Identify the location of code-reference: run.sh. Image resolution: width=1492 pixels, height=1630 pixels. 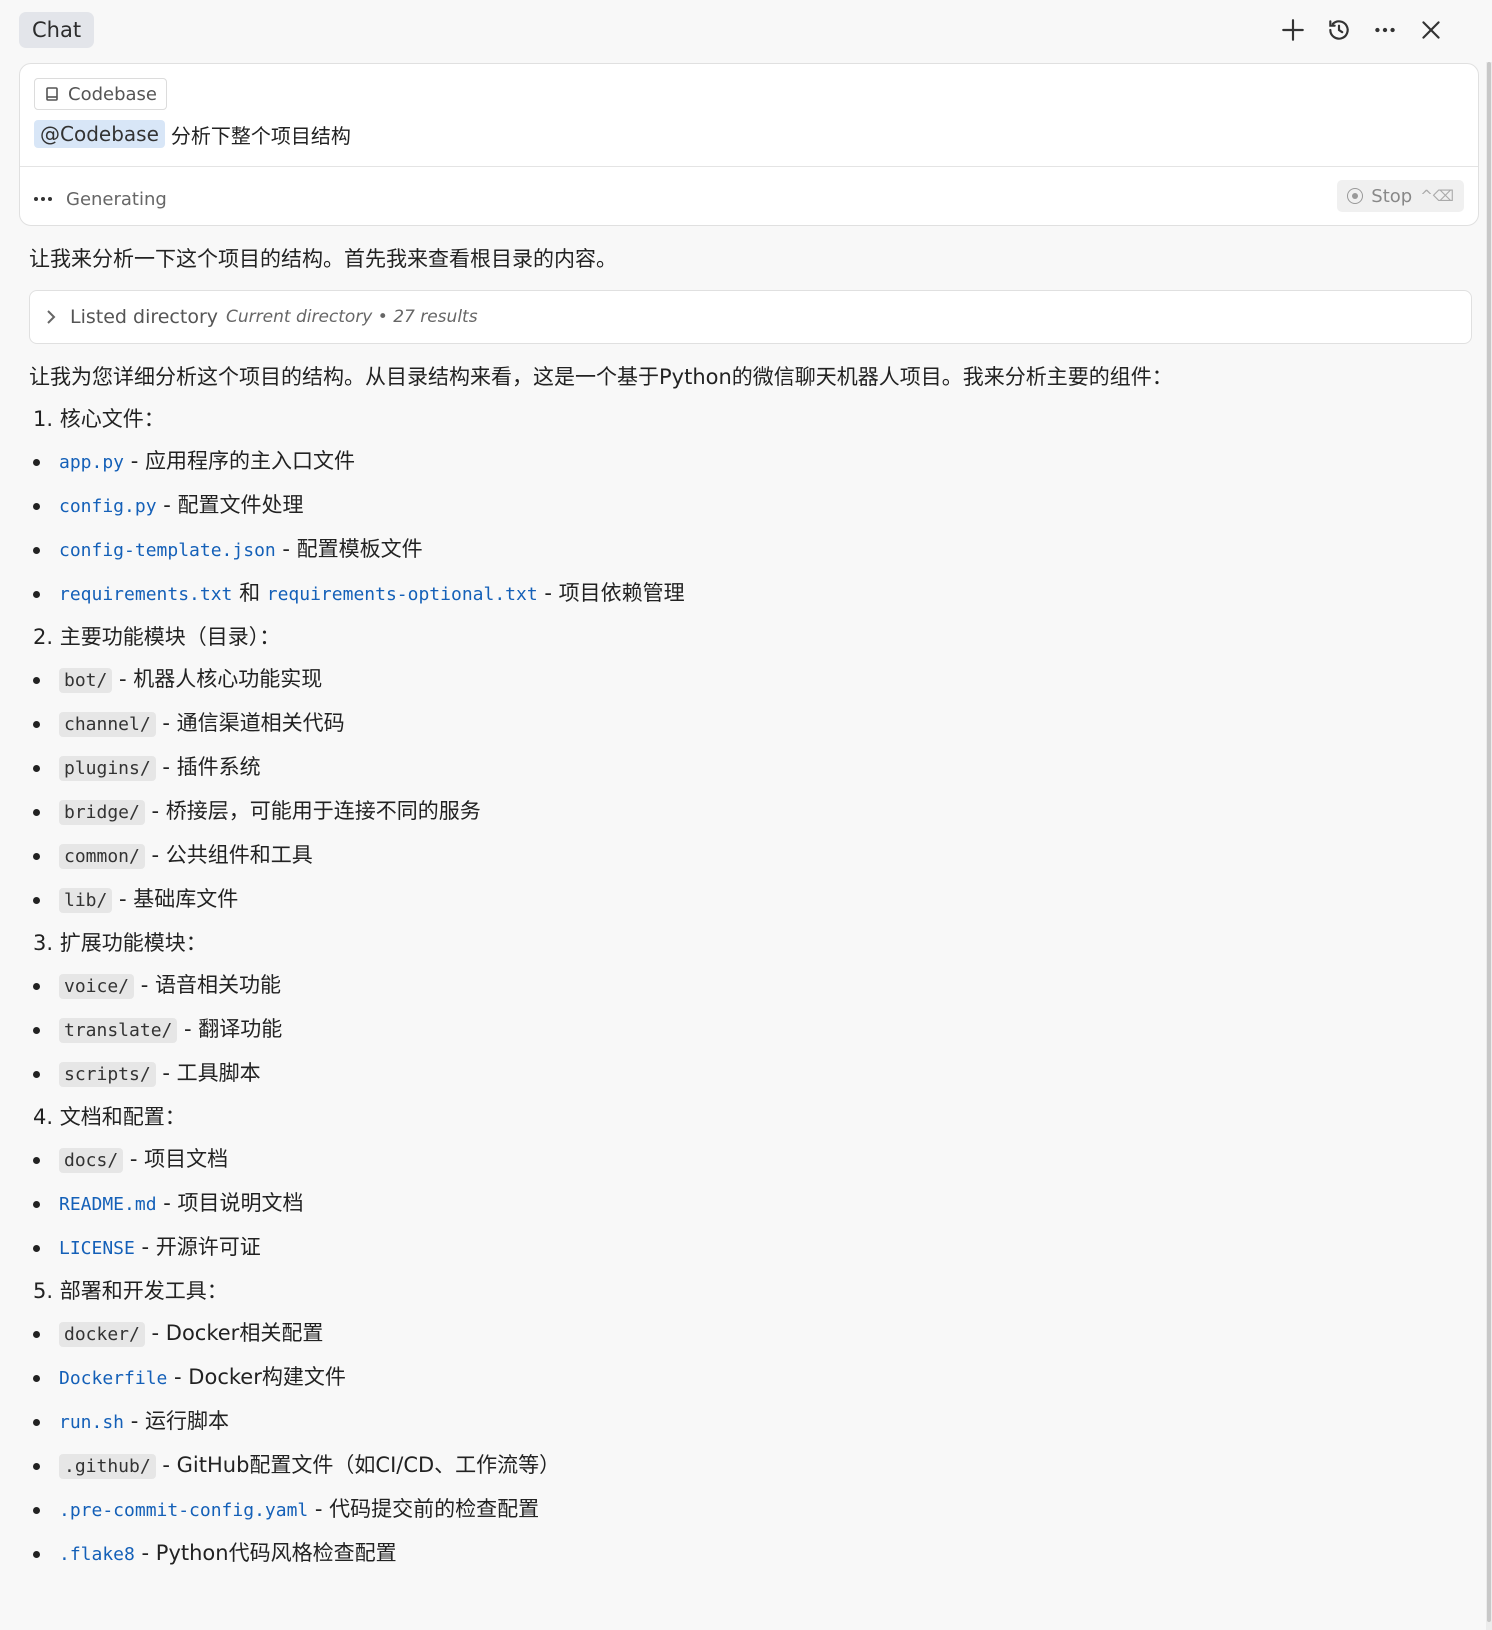
(91, 1422).